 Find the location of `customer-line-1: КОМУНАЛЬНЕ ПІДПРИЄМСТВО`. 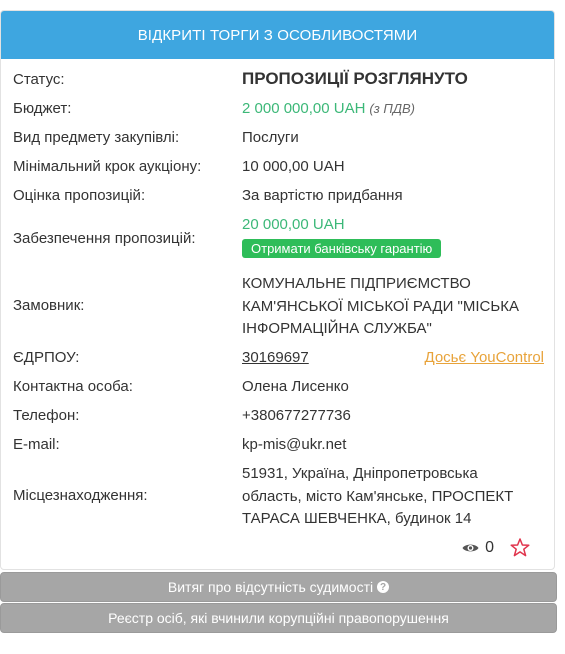

customer-line-1: КОМУНАЛЬНЕ ПІДПРИЄМСТВО is located at coordinates (356, 283).